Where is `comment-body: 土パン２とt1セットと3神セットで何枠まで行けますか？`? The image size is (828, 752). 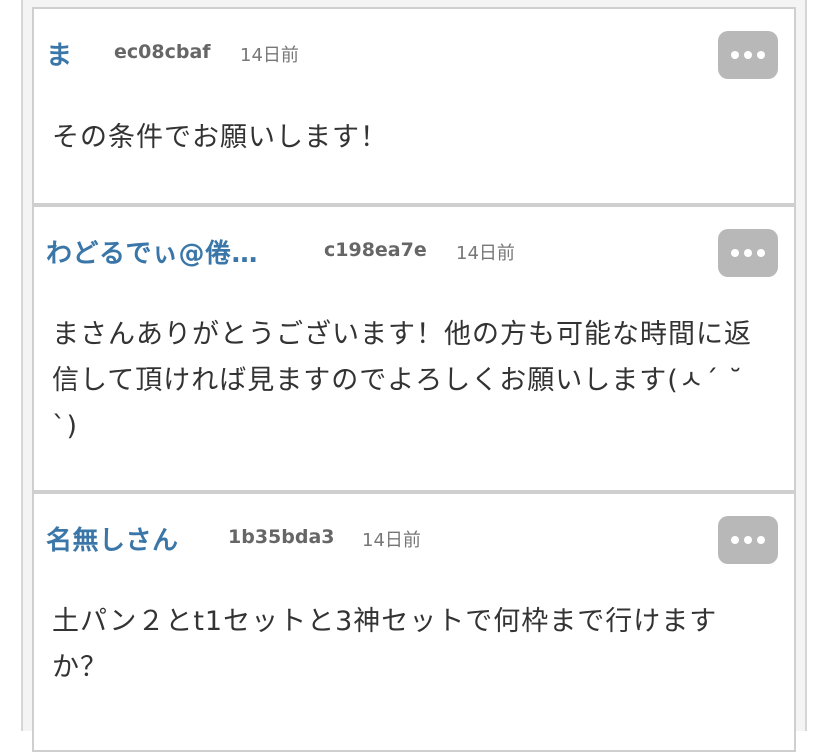 comment-body: 土パン２とt1セットと3神セットで何枠まで行けますか？ is located at coordinates (385, 644).